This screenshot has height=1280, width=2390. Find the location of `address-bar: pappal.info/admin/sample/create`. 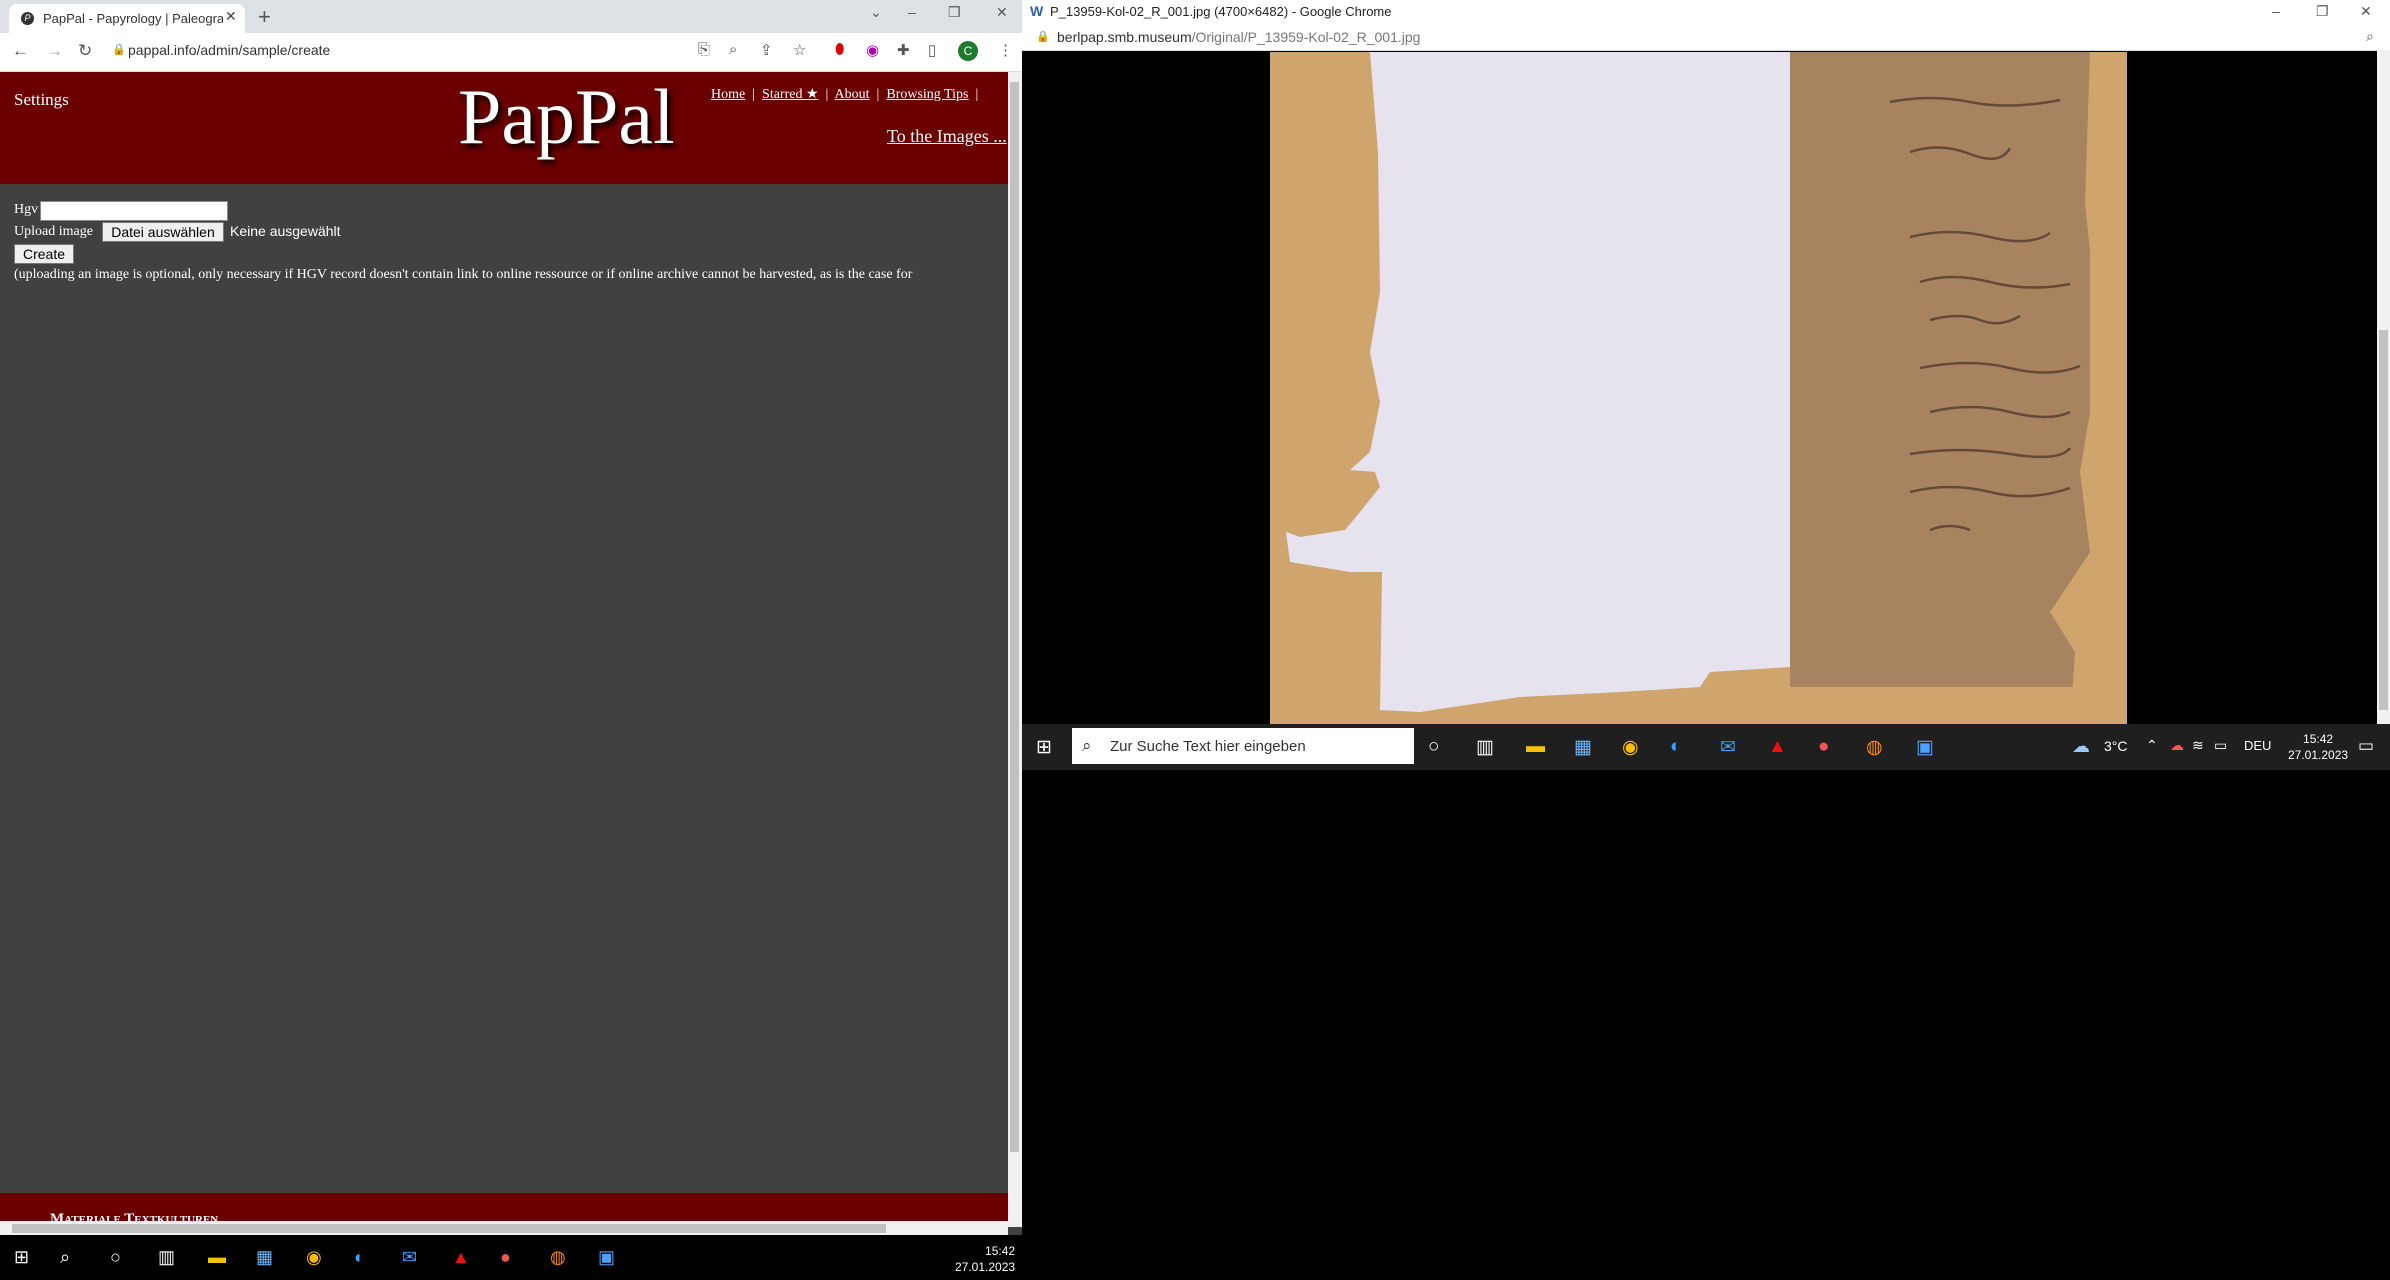

address-bar: pappal.info/admin/sample/create is located at coordinates (229, 50).